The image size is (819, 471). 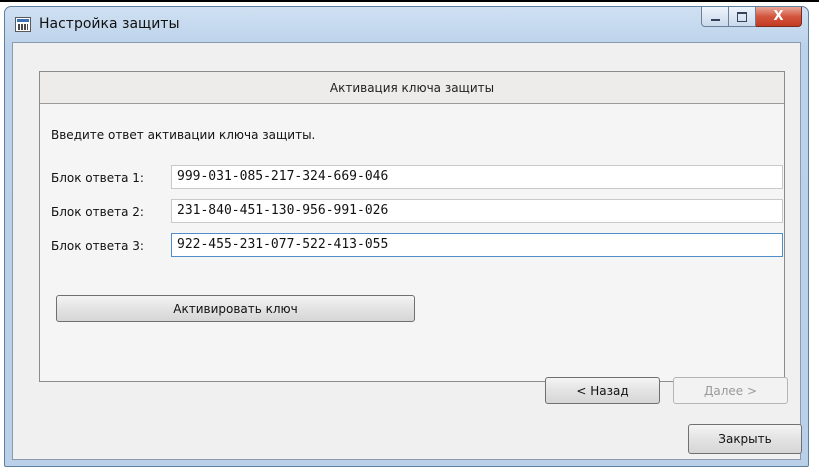 What do you see at coordinates (715, 17) in the screenshot?
I see `minimize-button` at bounding box center [715, 17].